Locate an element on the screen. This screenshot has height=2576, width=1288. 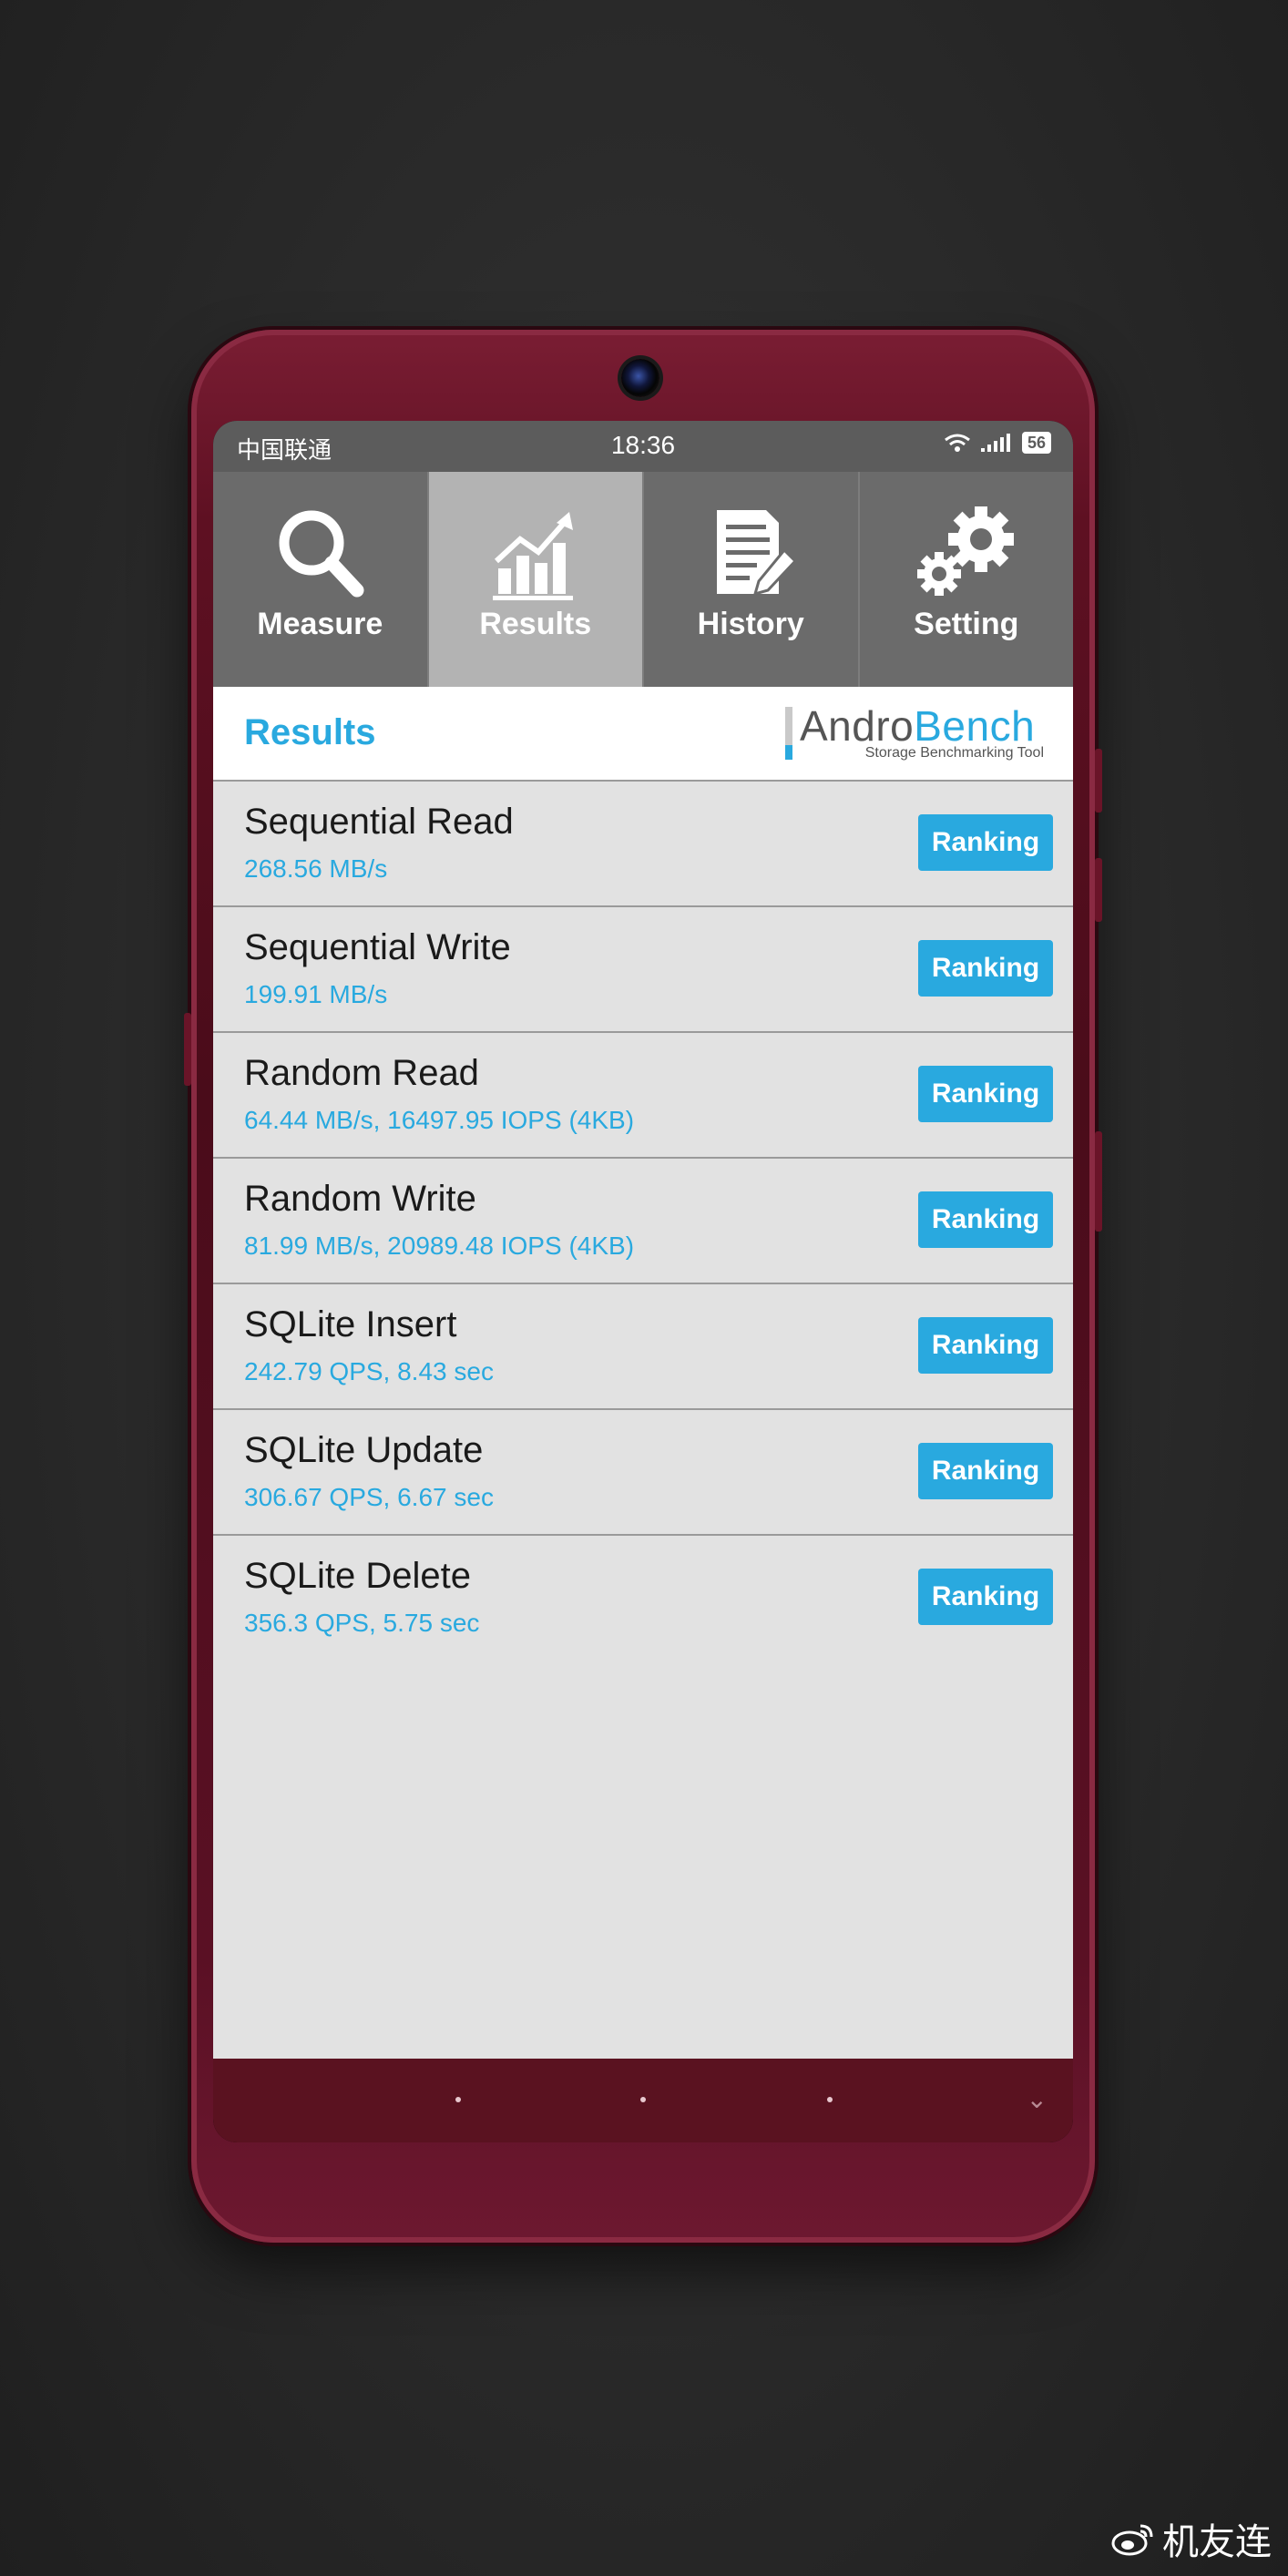
status-icons: 56 is located at coordinates (998, 443).